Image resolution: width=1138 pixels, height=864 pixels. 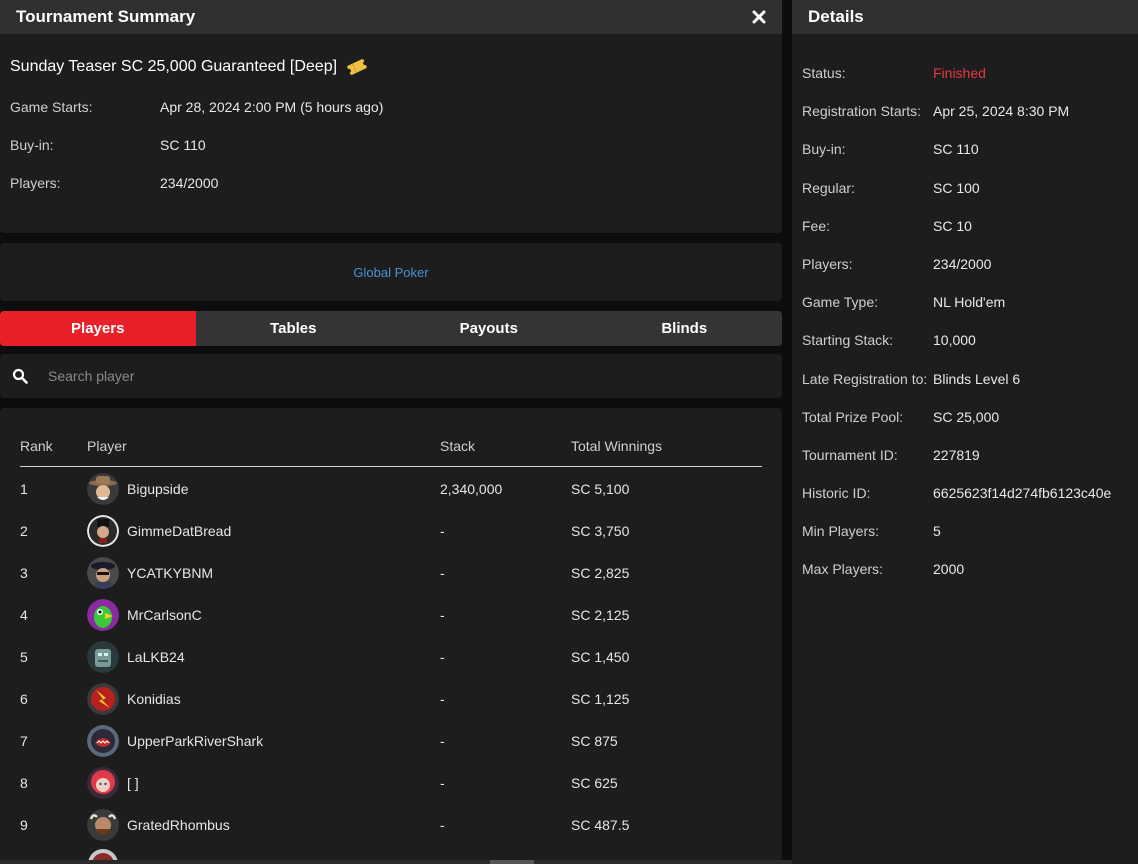 What do you see at coordinates (594, 741) in the screenshot?
I see `row-winnings: SC 875` at bounding box center [594, 741].